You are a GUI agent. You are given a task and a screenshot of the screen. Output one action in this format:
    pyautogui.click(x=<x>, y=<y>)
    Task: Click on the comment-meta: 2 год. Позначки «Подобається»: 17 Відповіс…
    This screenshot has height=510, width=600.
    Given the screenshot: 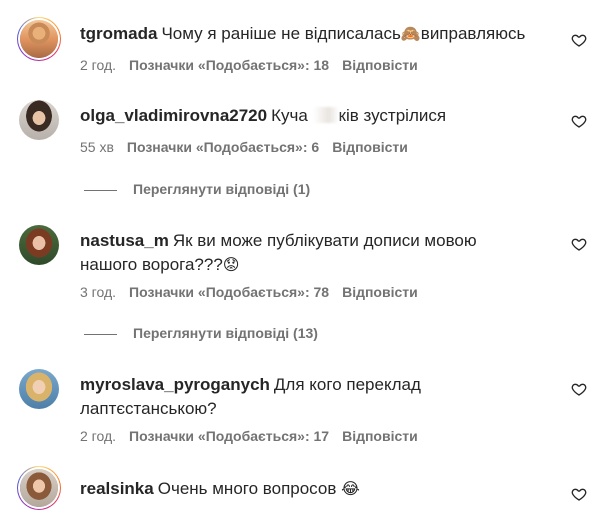 What is the action you would take?
    pyautogui.click(x=255, y=436)
    